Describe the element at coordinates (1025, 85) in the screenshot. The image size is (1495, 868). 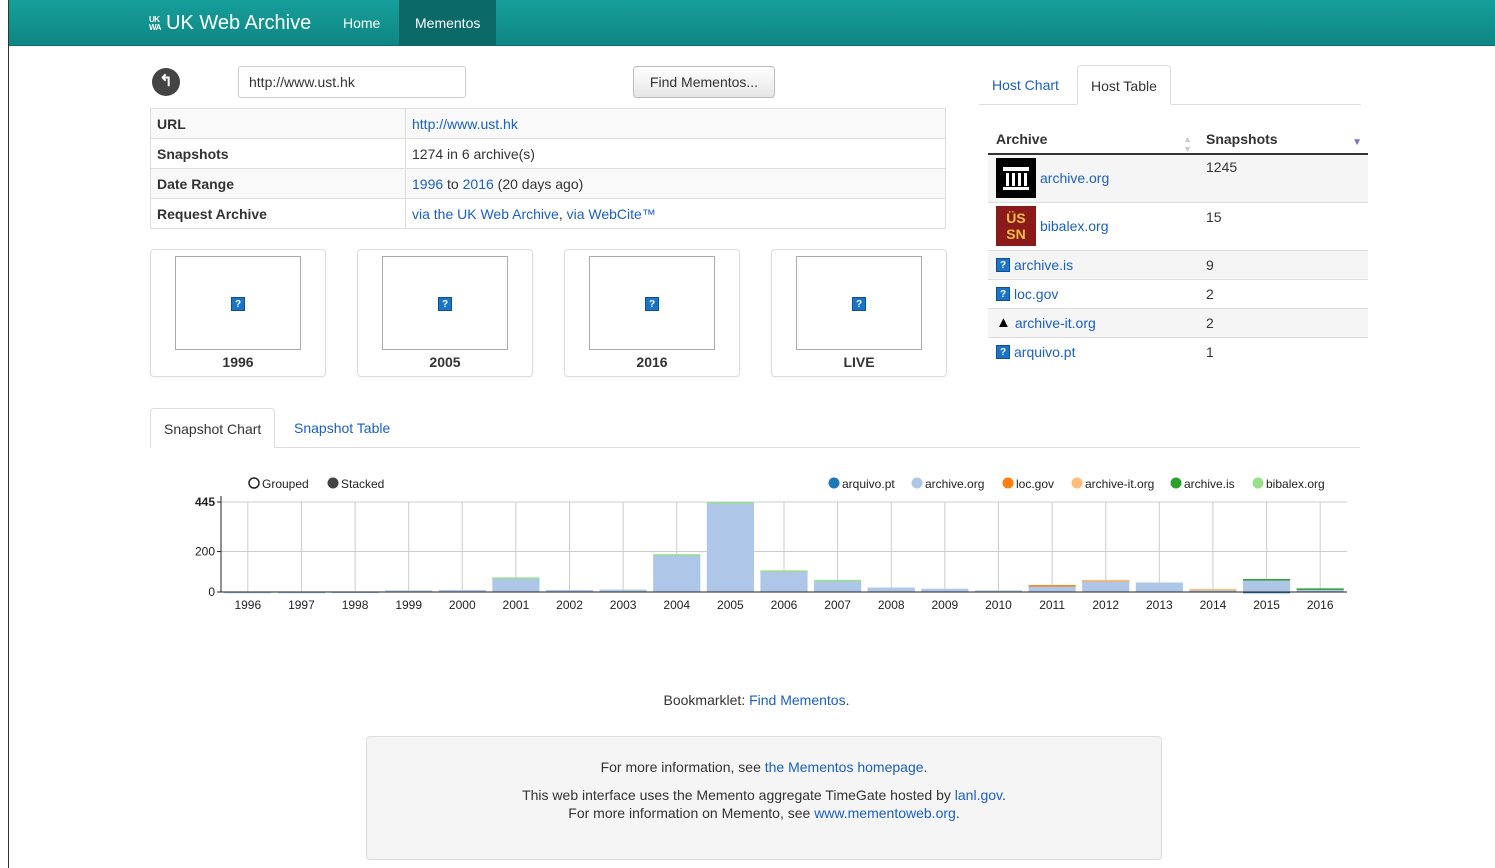
I see `tab-host-chart: Host Chart` at that location.